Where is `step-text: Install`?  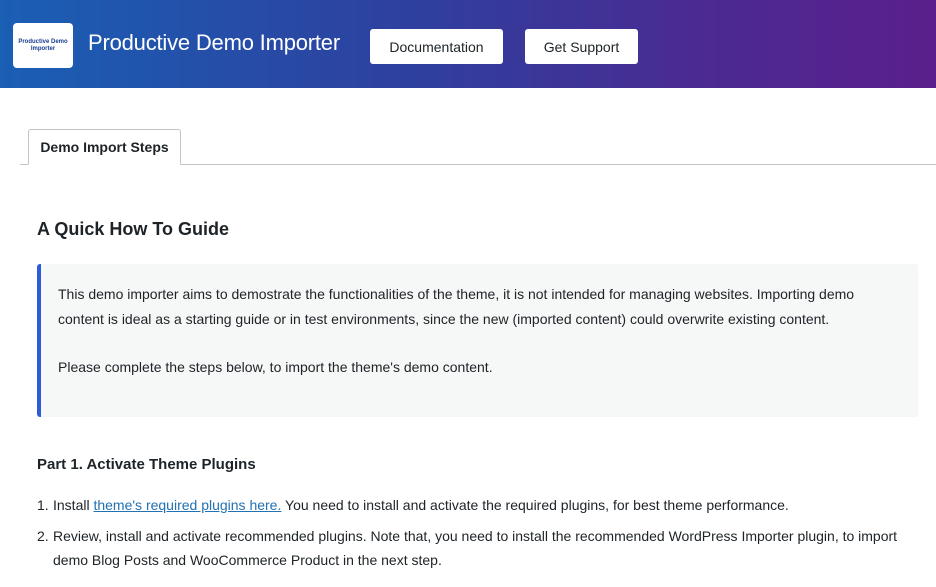
step-text: Install is located at coordinates (73, 505).